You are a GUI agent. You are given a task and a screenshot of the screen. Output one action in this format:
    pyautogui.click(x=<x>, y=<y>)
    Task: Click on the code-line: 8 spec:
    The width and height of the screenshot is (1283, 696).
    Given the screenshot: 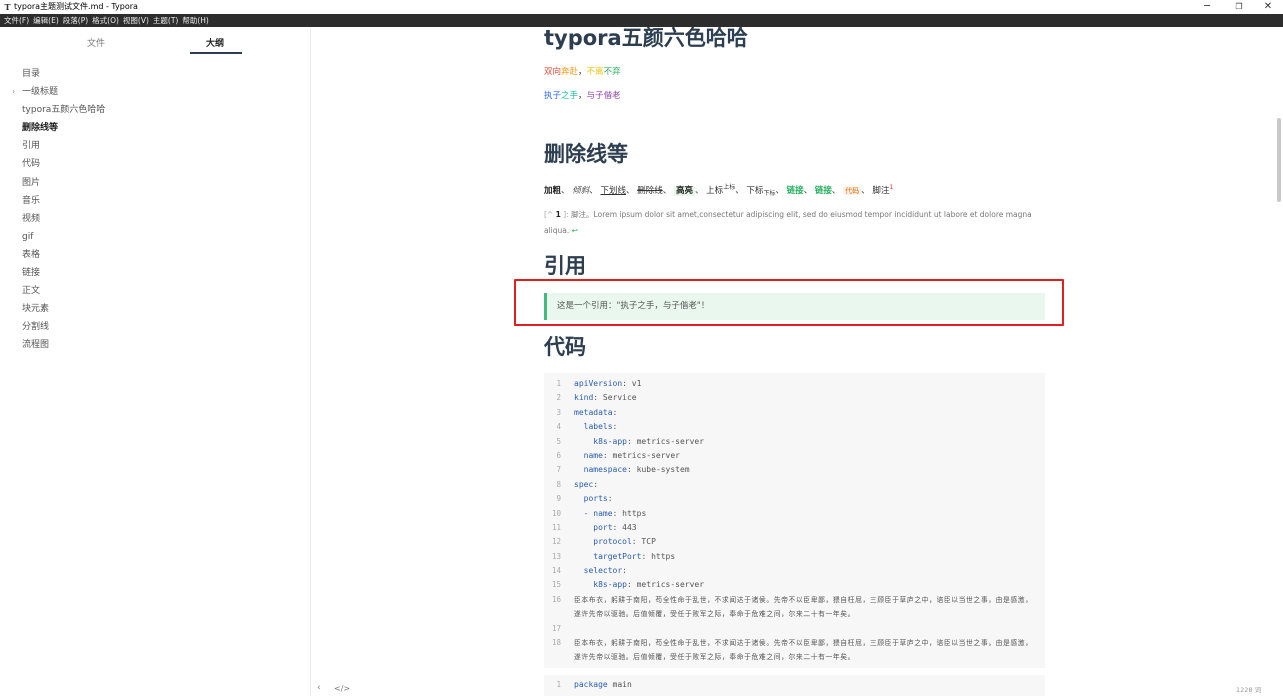 What is the action you would take?
    pyautogui.click(x=794, y=485)
    